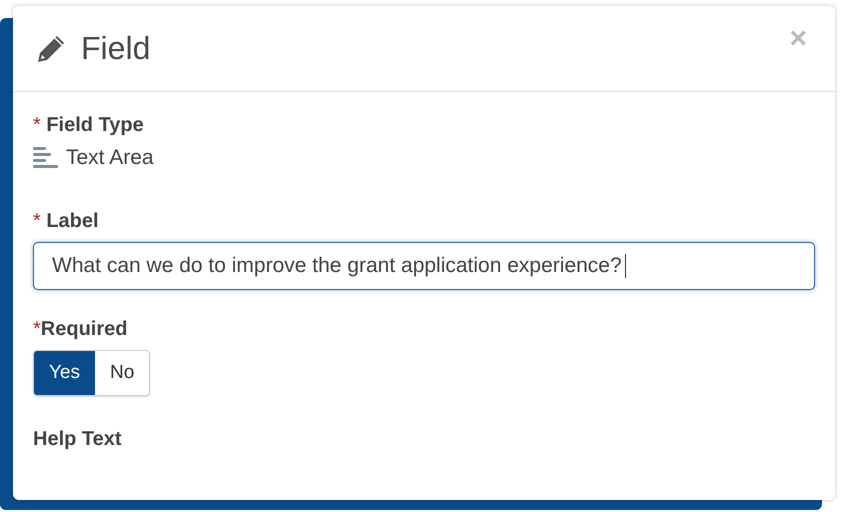 The width and height of the screenshot is (841, 512). I want to click on dialog-title: Field, so click(115, 48).